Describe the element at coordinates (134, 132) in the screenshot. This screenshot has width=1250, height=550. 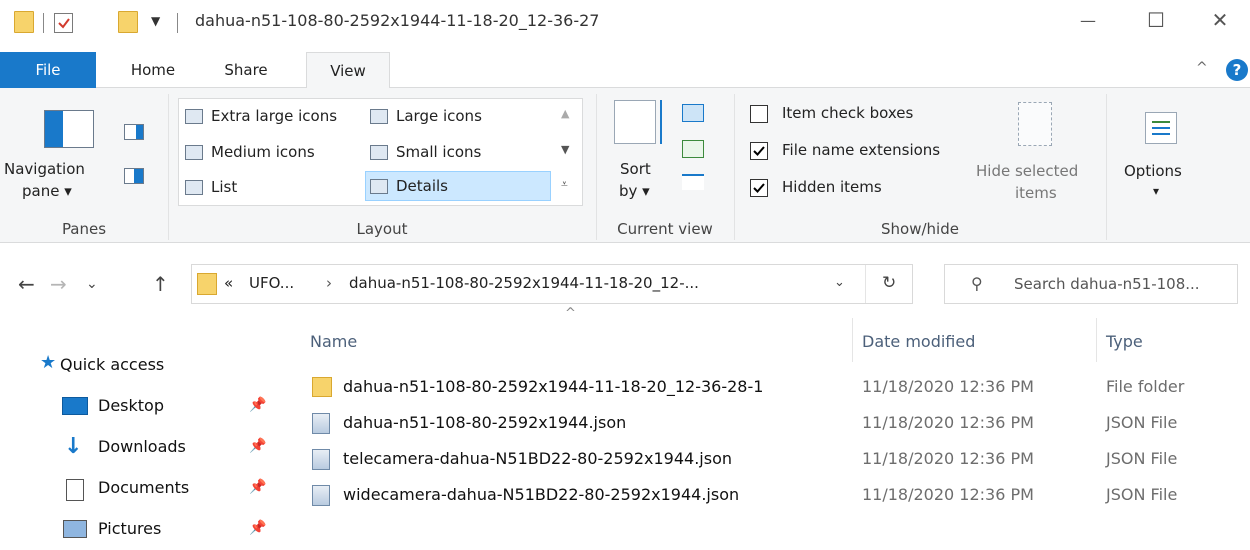
I see `preview-pane-icon` at that location.